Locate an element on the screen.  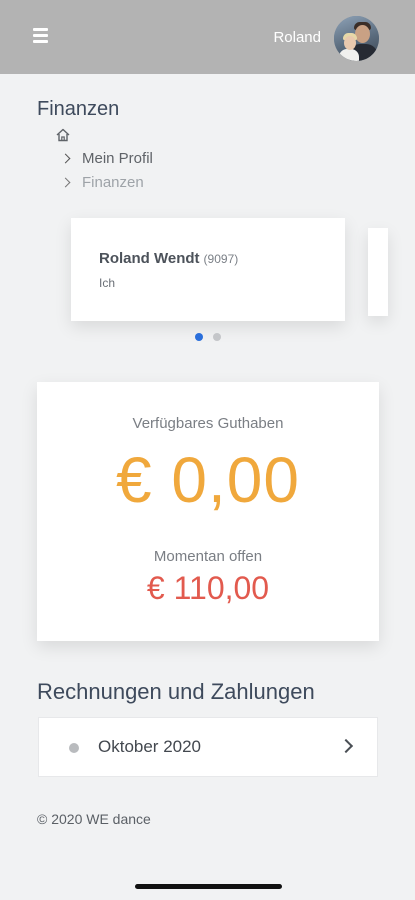
available-balance-label: Verfügbares Guthaben is located at coordinates (208, 423).